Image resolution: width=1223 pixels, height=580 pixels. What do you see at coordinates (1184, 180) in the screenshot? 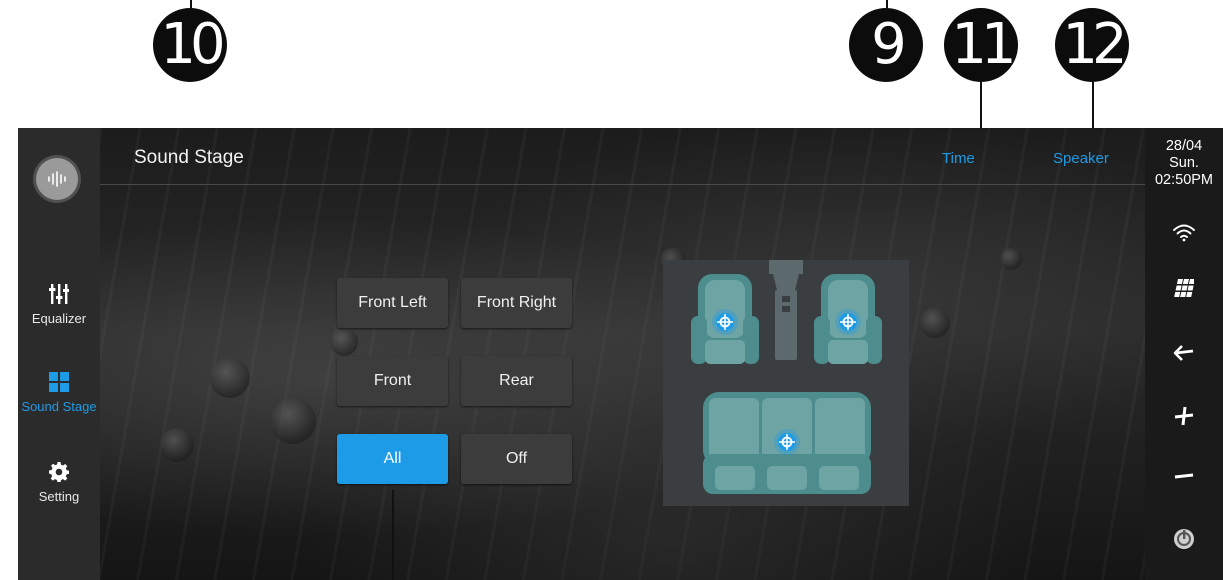
I see `time-text: 02:50PM` at bounding box center [1184, 180].